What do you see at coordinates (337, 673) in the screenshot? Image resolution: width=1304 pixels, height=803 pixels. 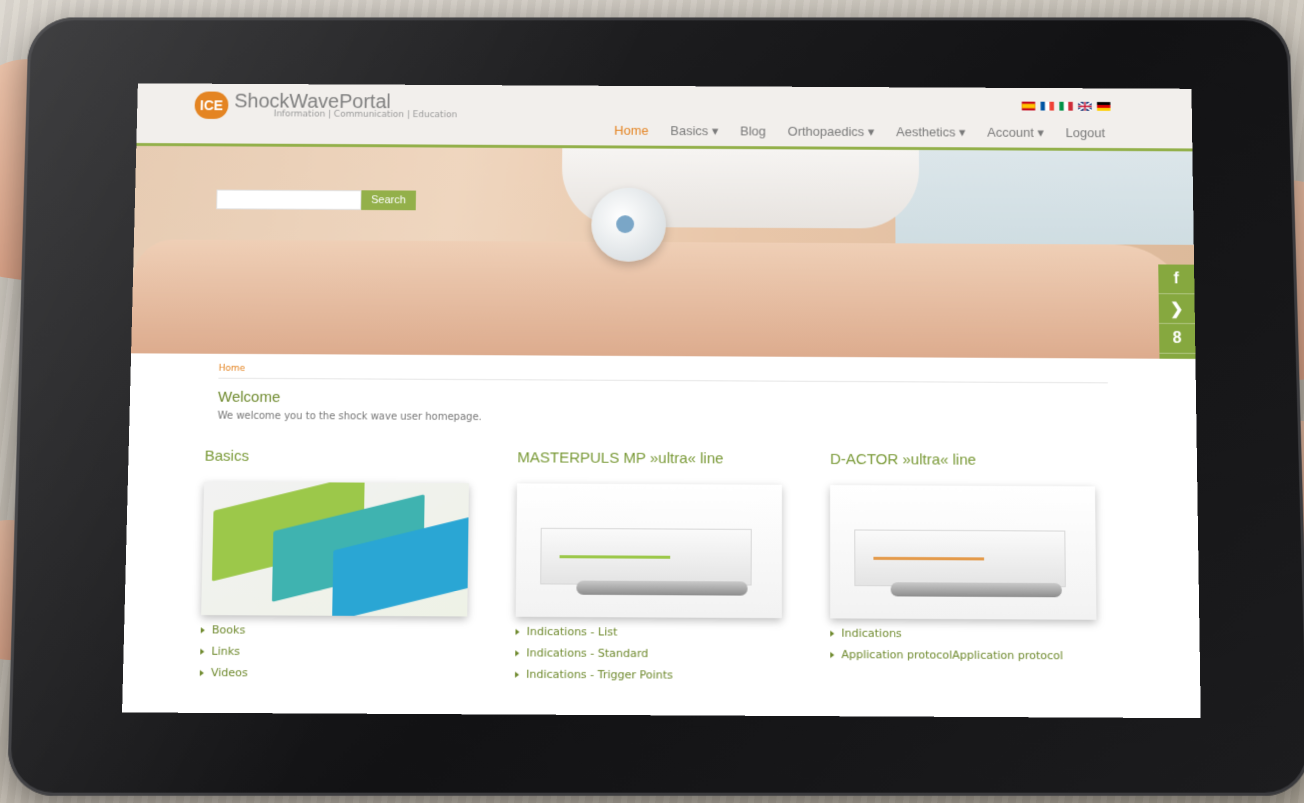 I see `list-item: Videos` at bounding box center [337, 673].